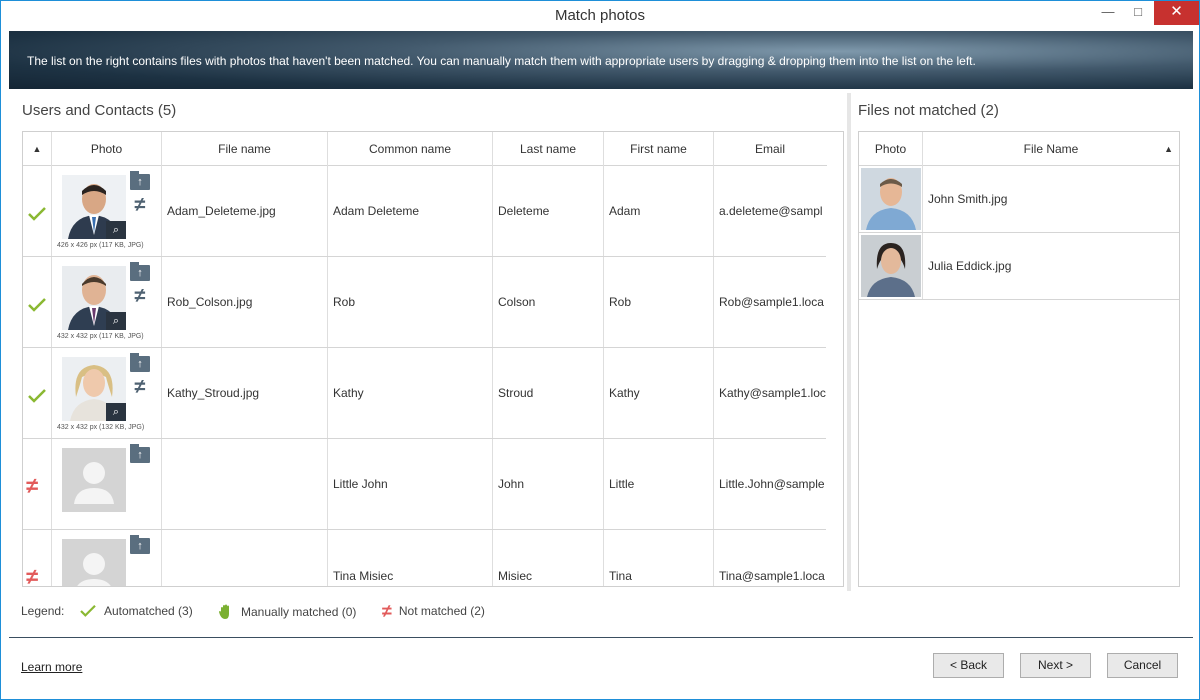  Describe the element at coordinates (410, 149) in the screenshot. I see `common-name-column-header: Common name` at that location.